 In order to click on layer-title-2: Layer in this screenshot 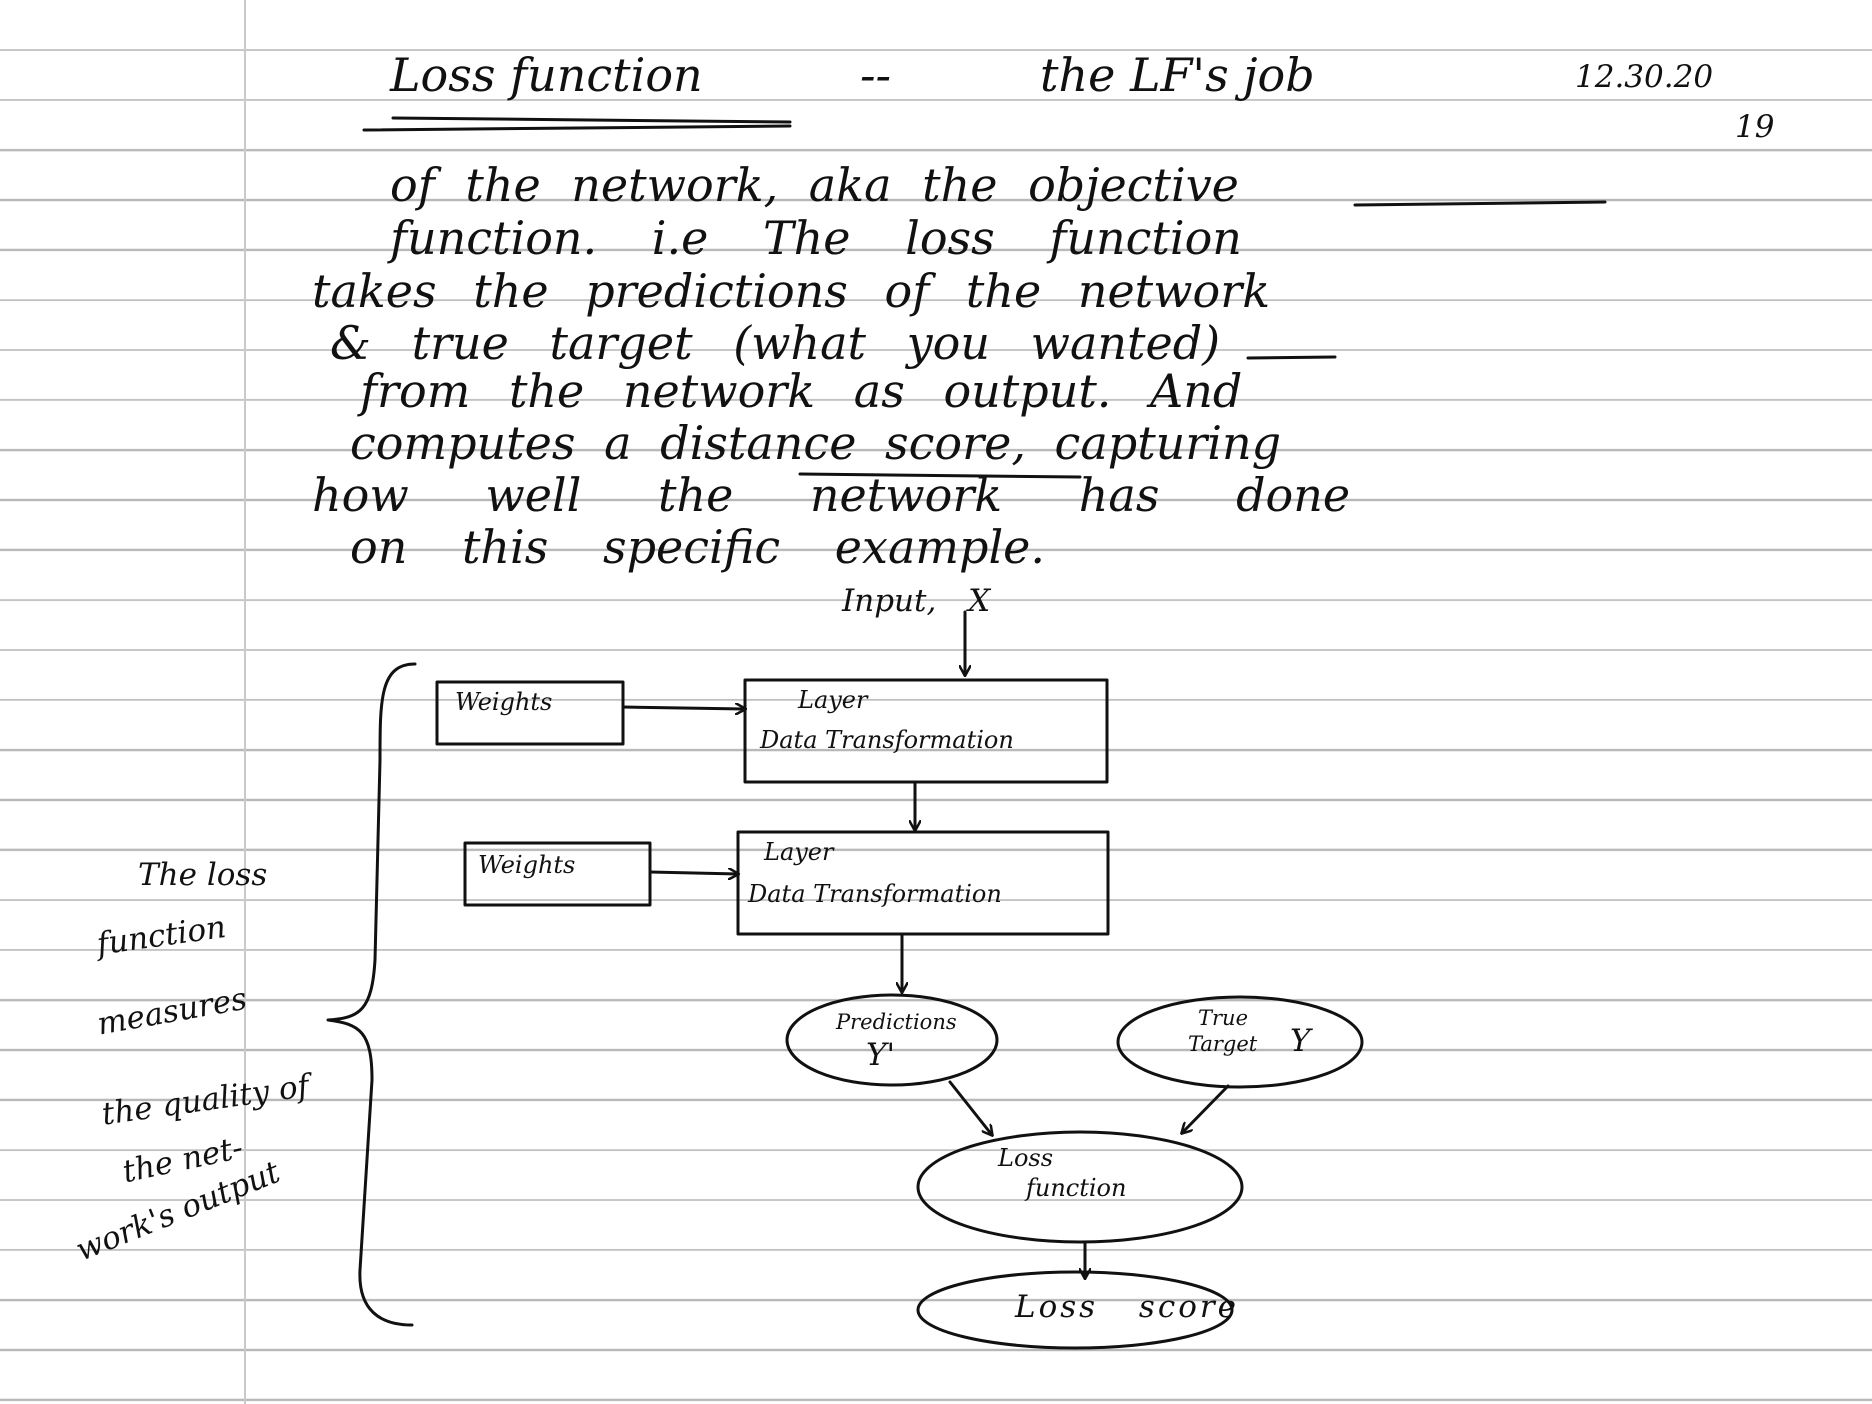, I will do `click(799, 852)`.